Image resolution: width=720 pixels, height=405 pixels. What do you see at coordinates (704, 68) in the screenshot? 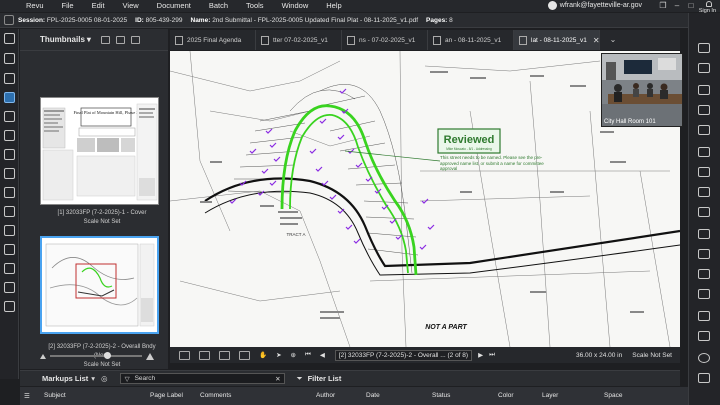
I see `document-icon` at bounding box center [704, 68].